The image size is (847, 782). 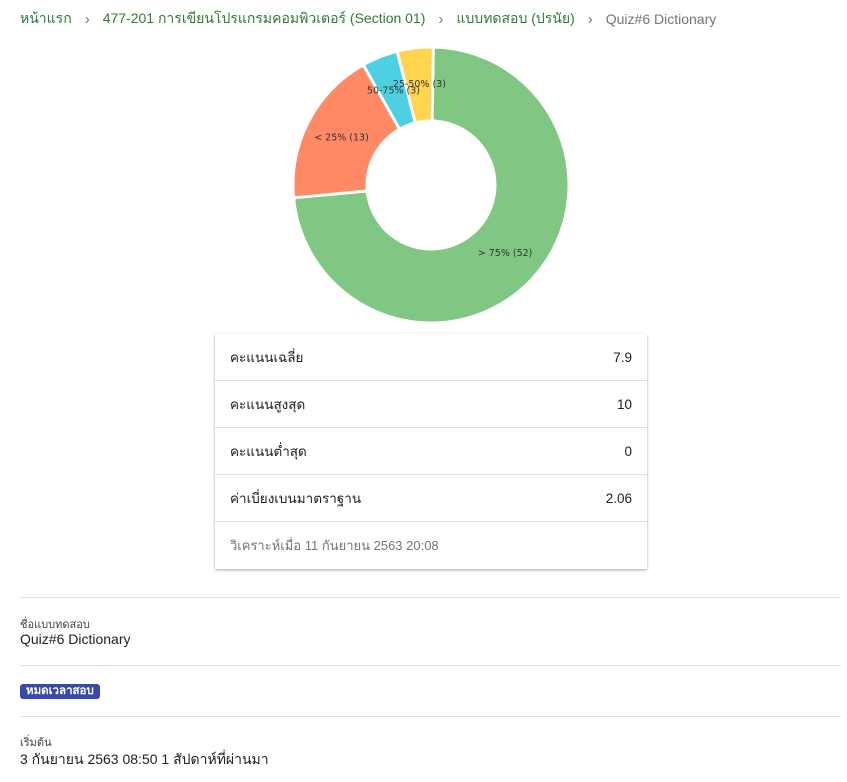 What do you see at coordinates (624, 404) in the screenshot?
I see `stat-value: 10` at bounding box center [624, 404].